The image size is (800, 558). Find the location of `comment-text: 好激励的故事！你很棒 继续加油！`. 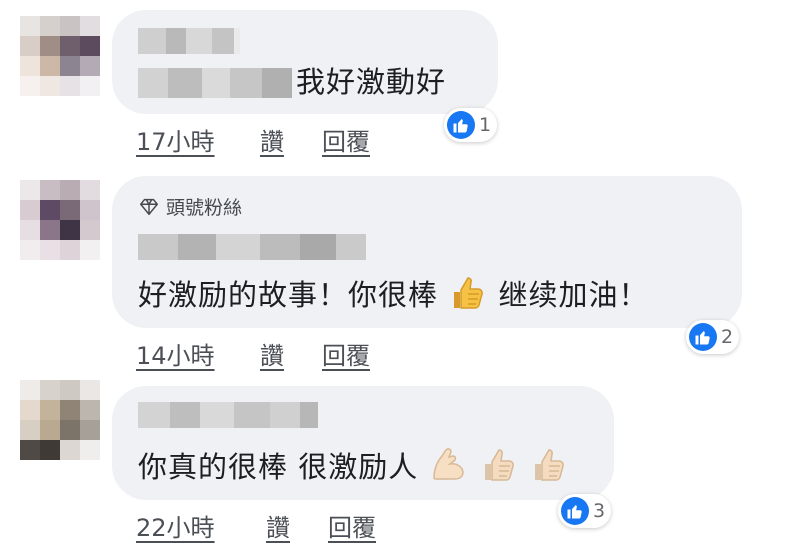

comment-text: 好激励的故事！你很棒 继续加油！ is located at coordinates (393, 297).